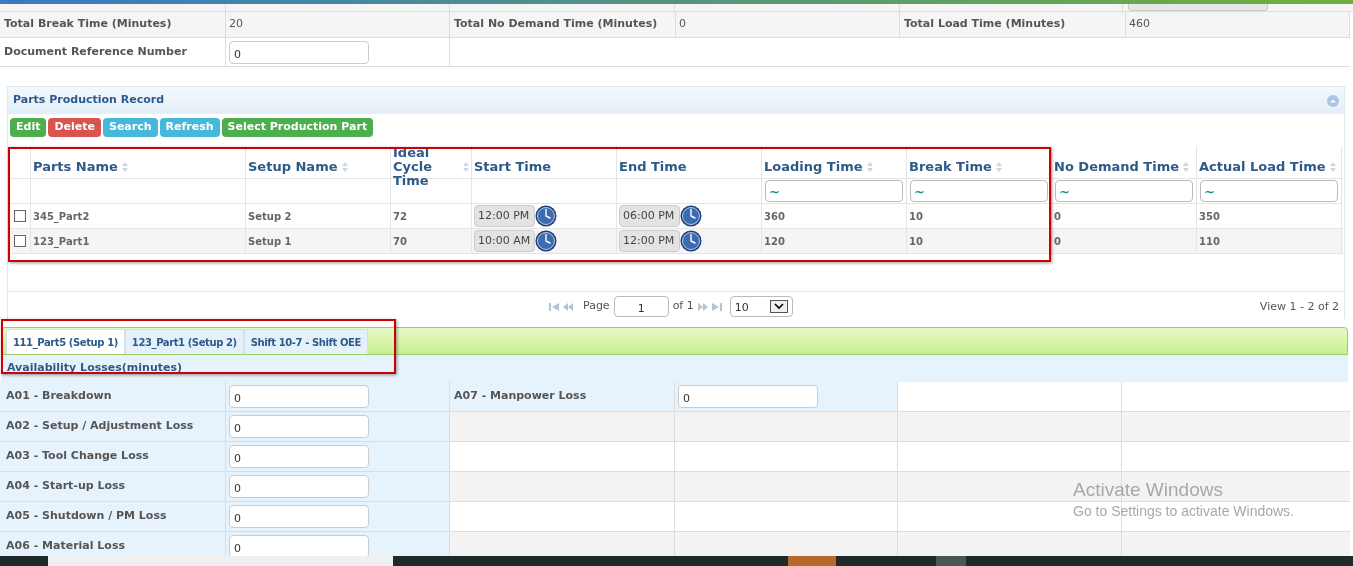  What do you see at coordinates (86, 516) in the screenshot?
I see `field-label: A05 - Shutdown / PM Loss` at bounding box center [86, 516].